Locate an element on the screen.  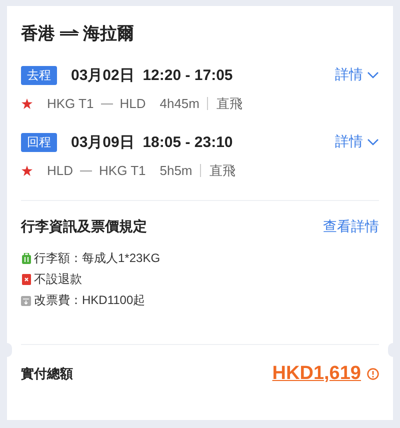
route-destination: 海拉爾 is located at coordinates (108, 33).